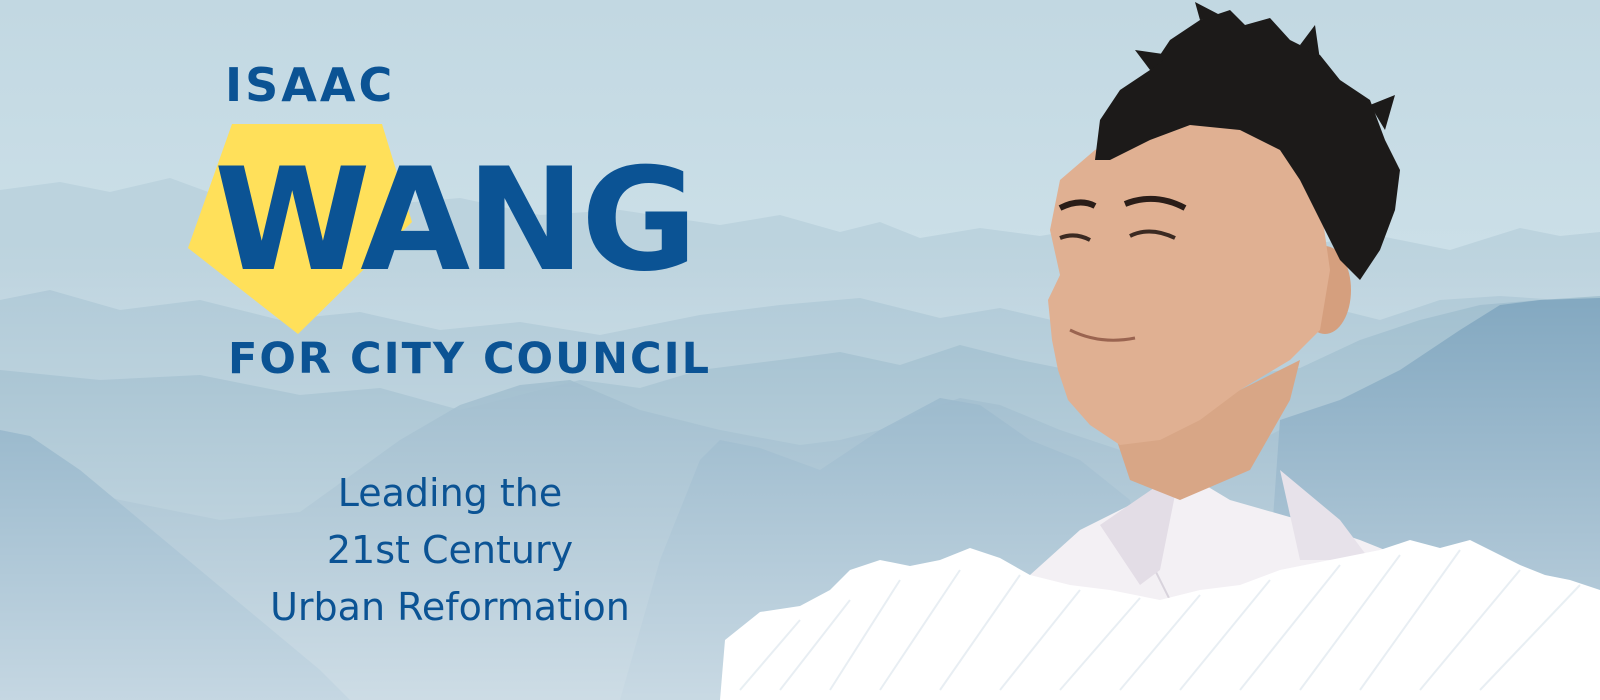 The height and width of the screenshot is (700, 1600). Describe the element at coordinates (456, 220) in the screenshot. I see `candidate-surname: WANG` at that location.